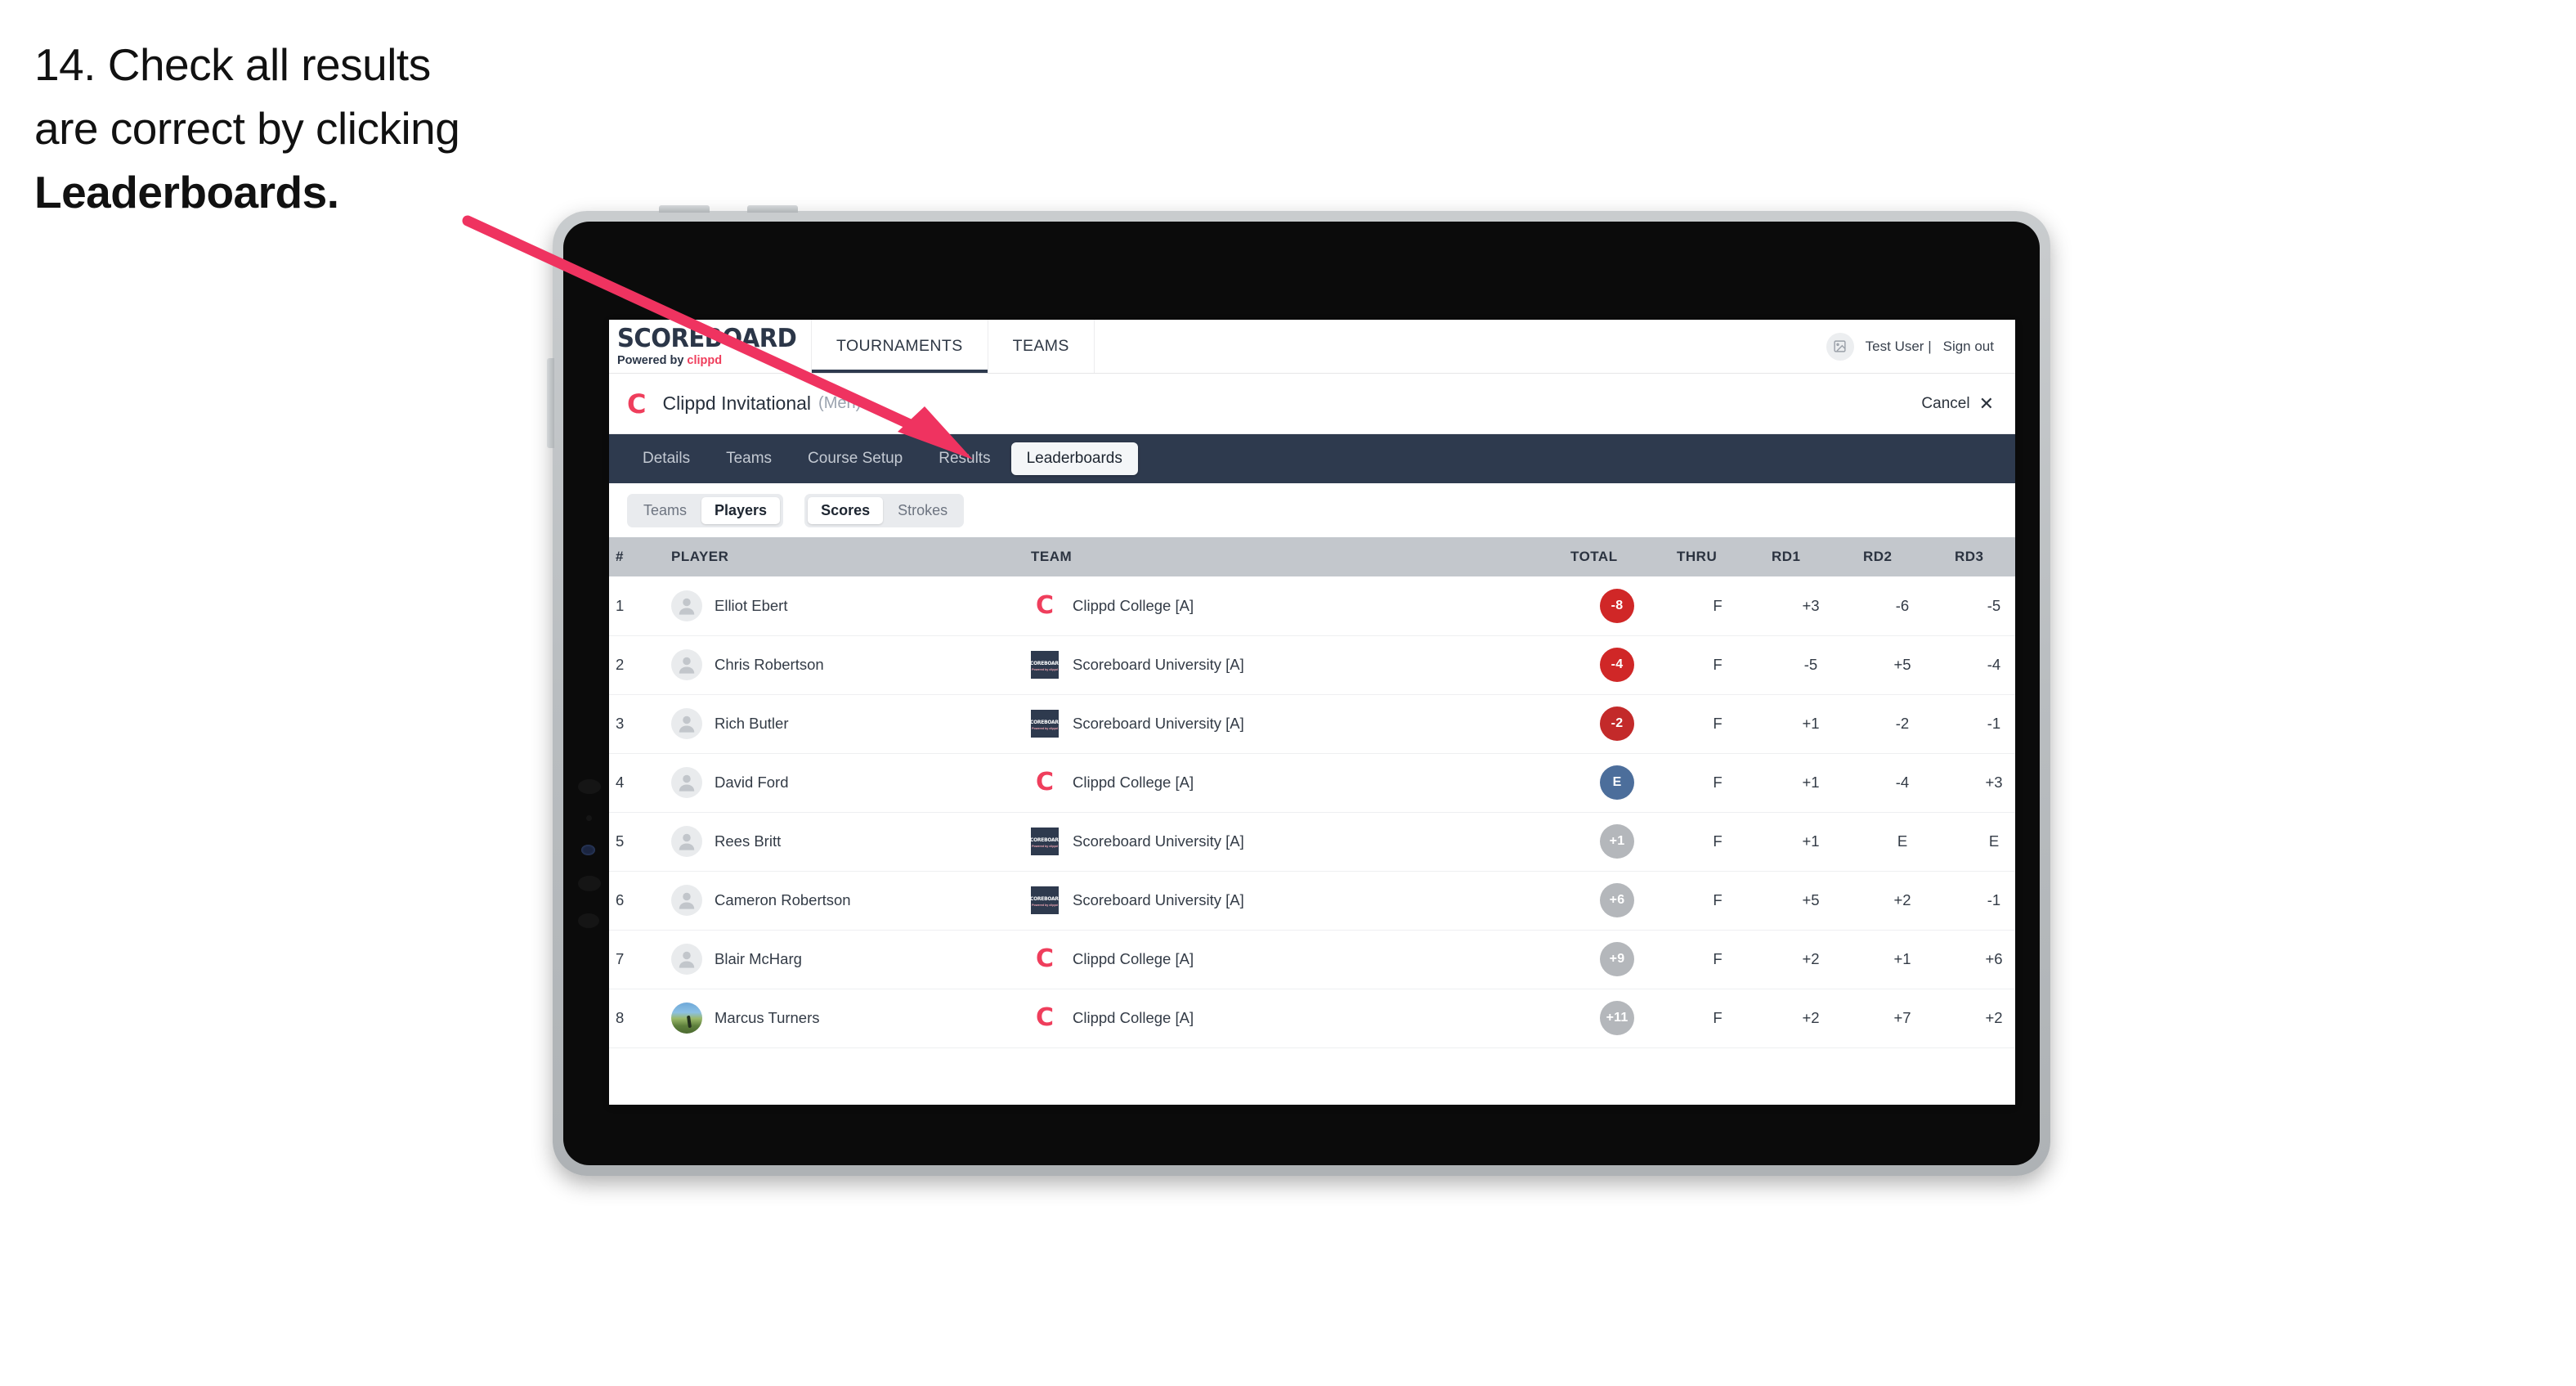  What do you see at coordinates (1982, 606) in the screenshot?
I see `cell-rd3: -5` at bounding box center [1982, 606].